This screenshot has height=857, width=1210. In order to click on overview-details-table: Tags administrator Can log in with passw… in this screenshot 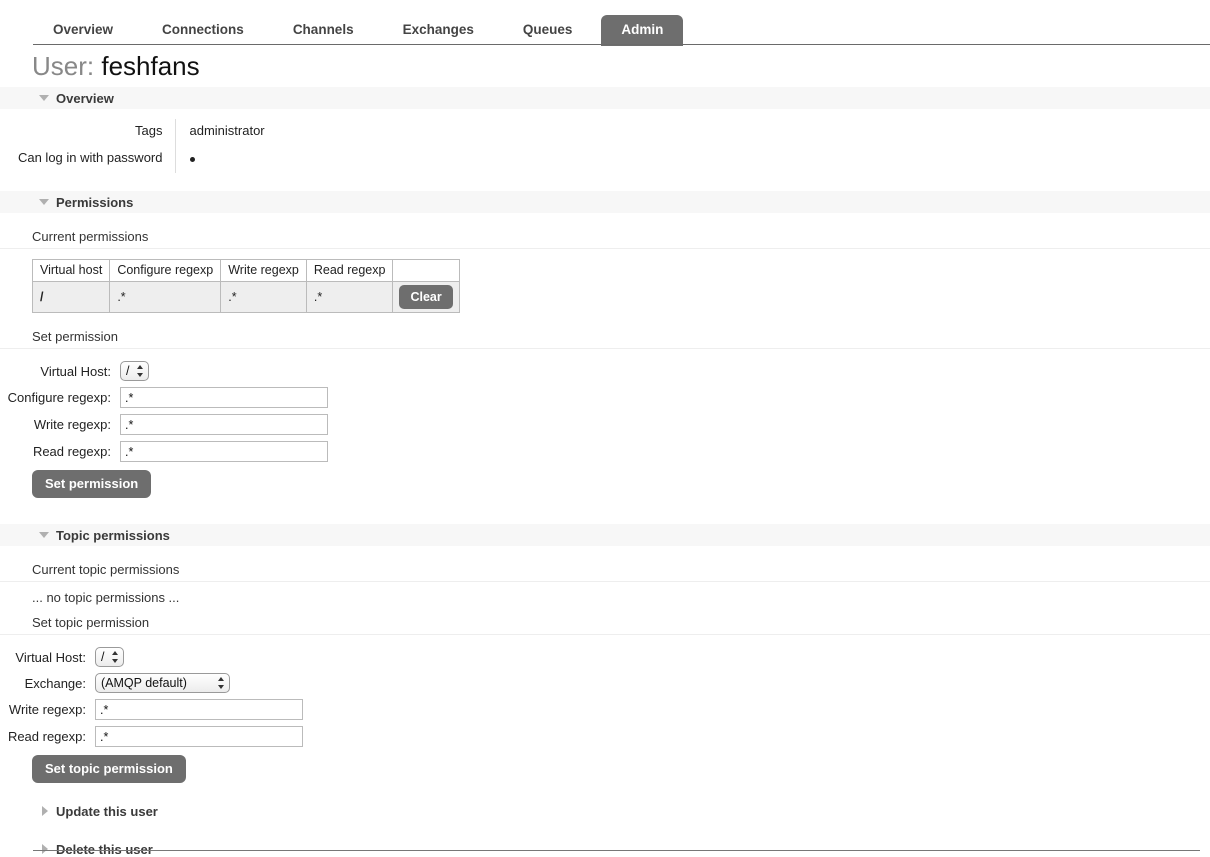, I will do `click(132, 146)`.